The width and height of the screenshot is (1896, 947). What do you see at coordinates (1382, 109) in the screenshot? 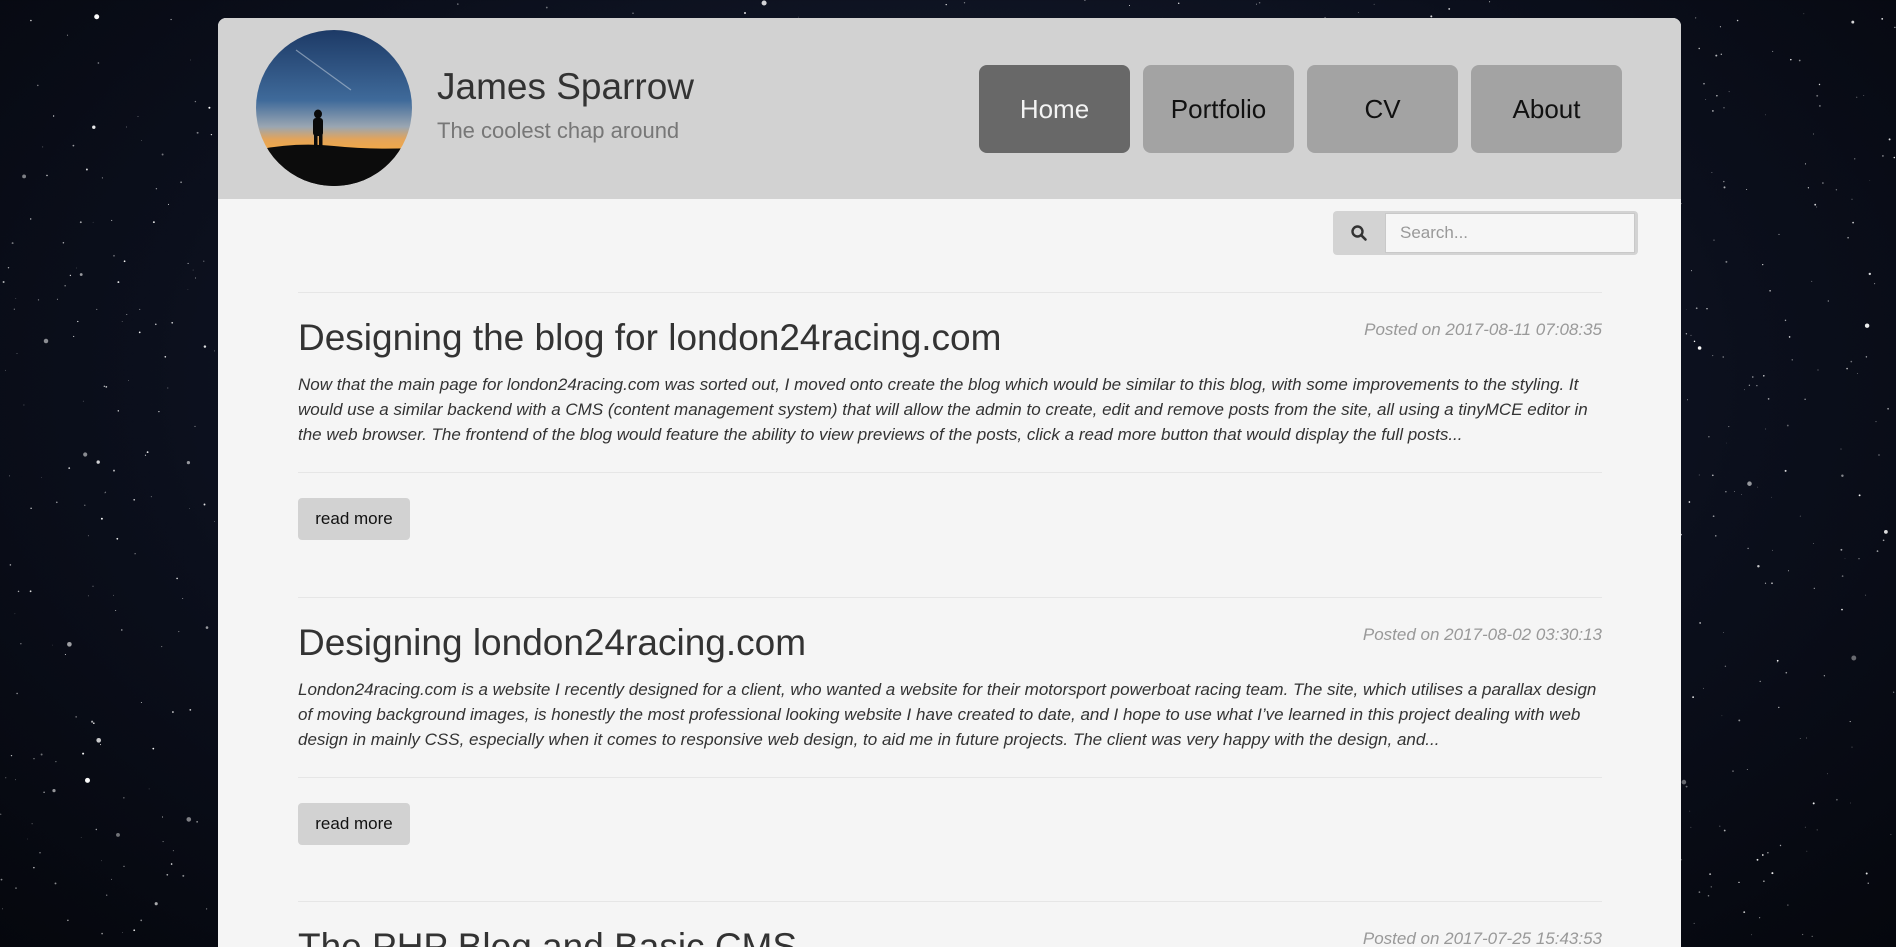
I see `nav-cv-button: CV` at bounding box center [1382, 109].